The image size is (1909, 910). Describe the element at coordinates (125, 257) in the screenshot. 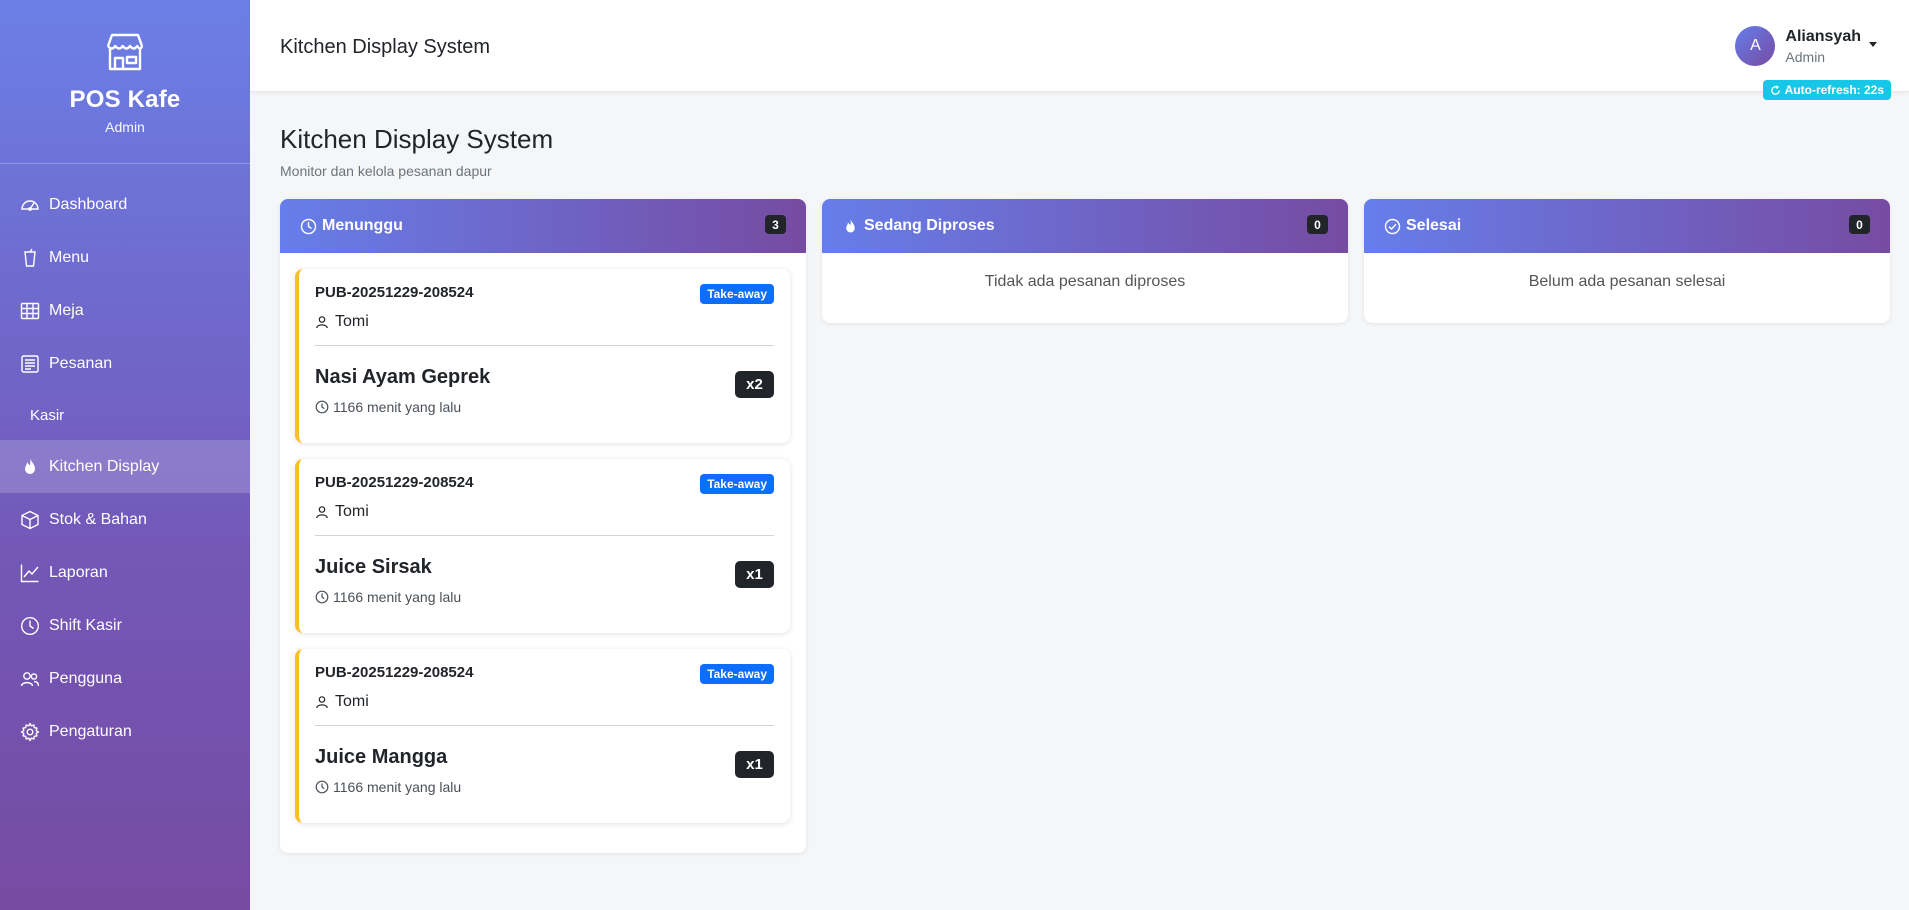

I see `sidebar-item-menu: Menu` at that location.